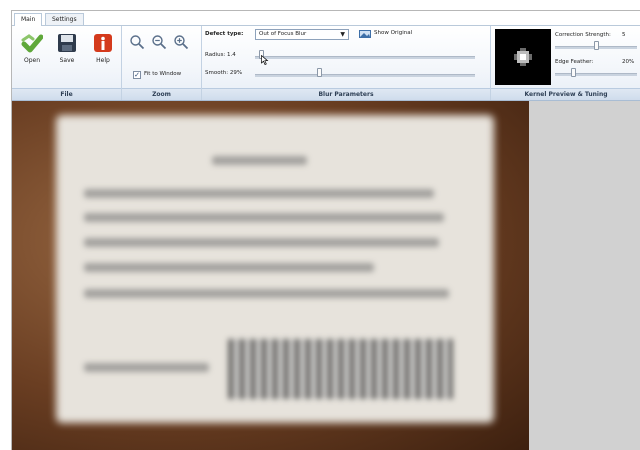  Describe the element at coordinates (365, 57) in the screenshot. I see `radius-slider` at that location.